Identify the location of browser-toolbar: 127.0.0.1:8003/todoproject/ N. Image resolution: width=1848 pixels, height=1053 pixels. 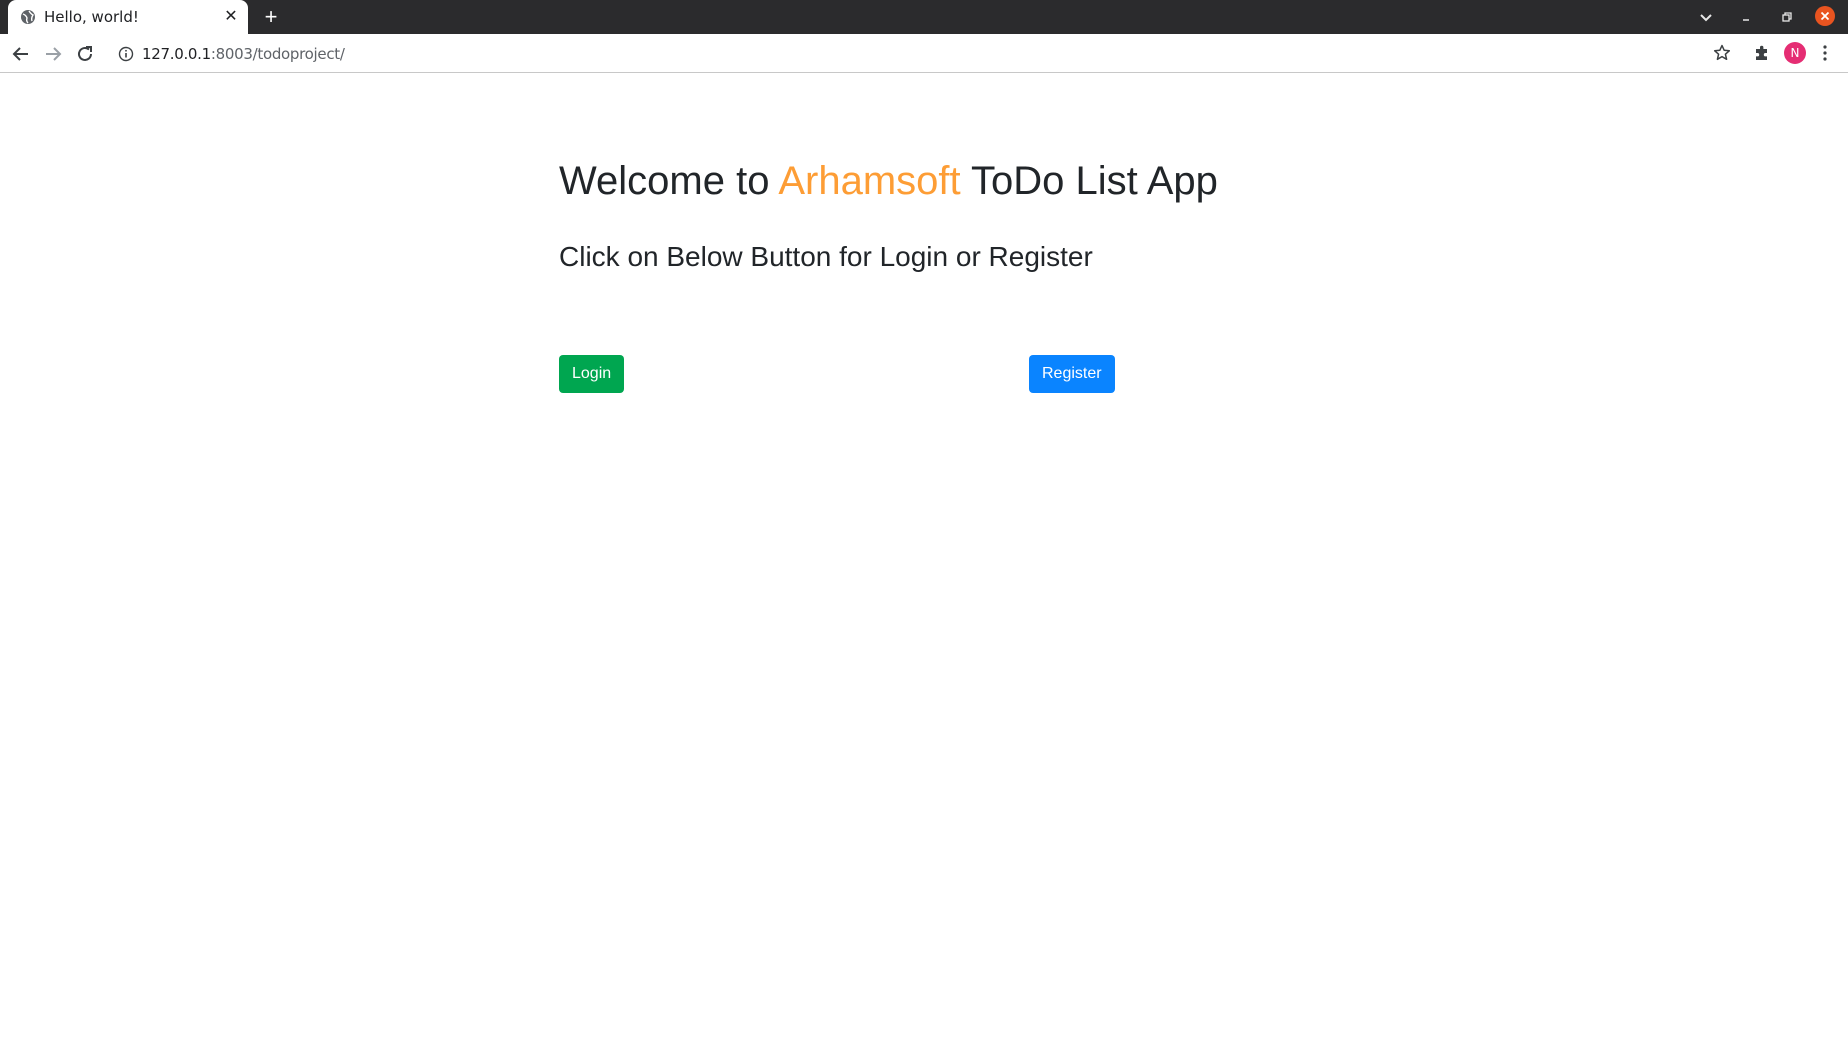
(924, 53).